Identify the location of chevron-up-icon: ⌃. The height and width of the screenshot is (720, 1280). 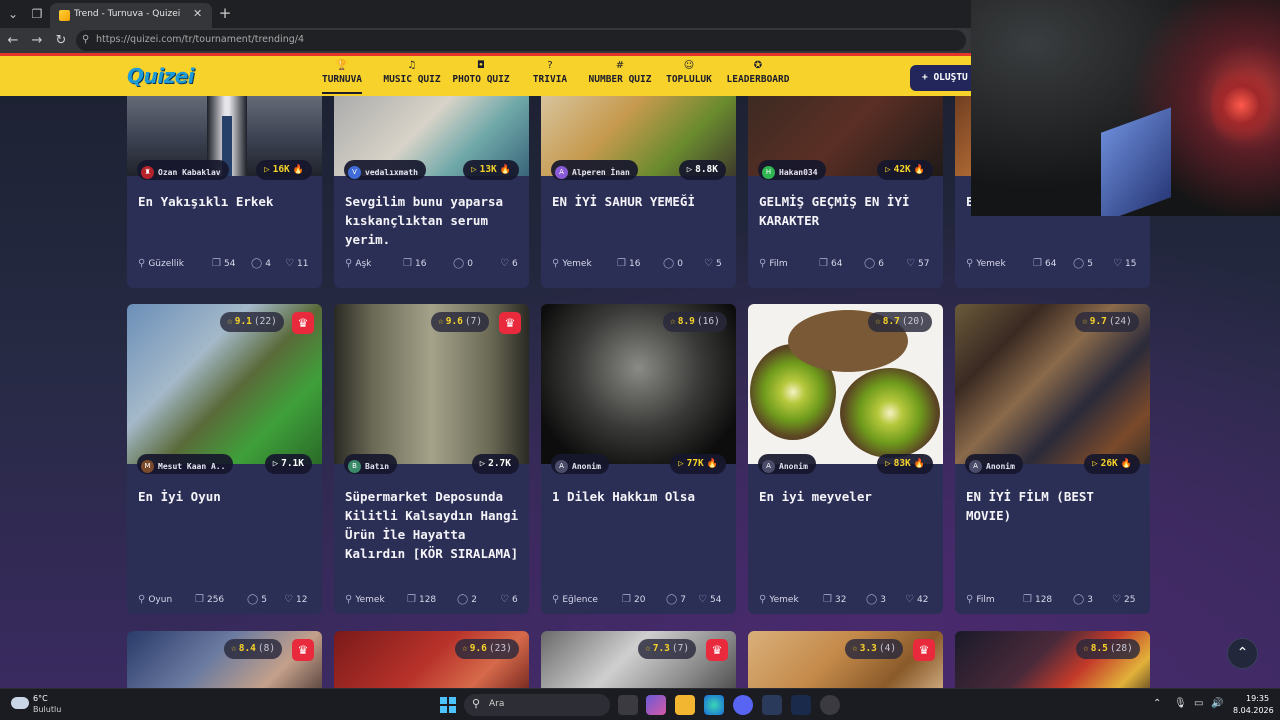
(1157, 703).